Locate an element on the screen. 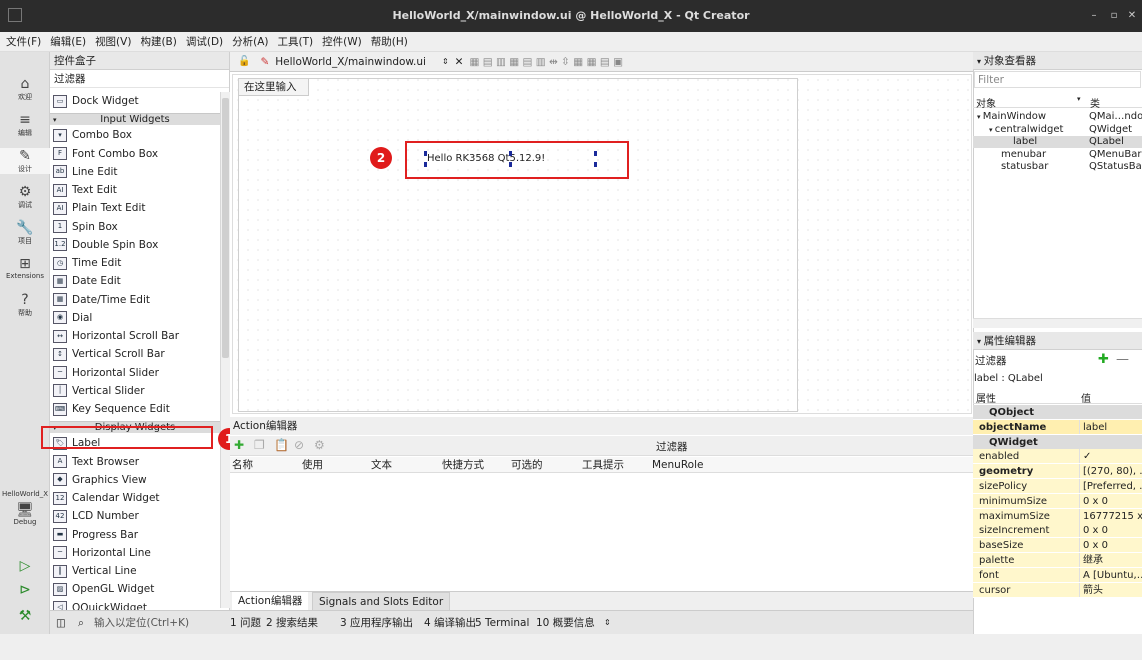 Image resolution: width=1142 pixels, height=660 pixels. object-tree-row: ▾ MainWindow QMai…ndow is located at coordinates (1057, 117).